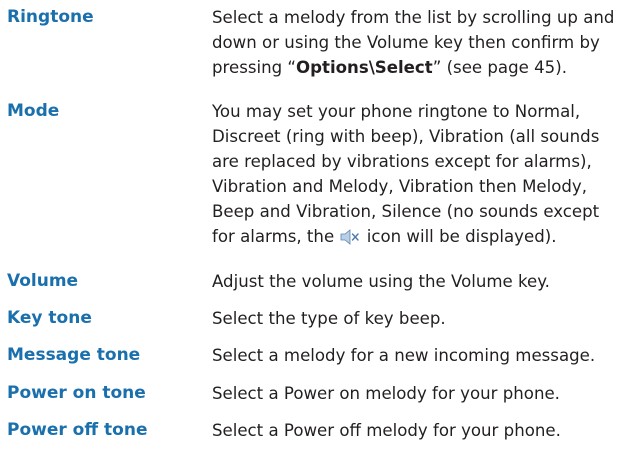 The image size is (644, 451). What do you see at coordinates (381, 281) in the screenshot?
I see `desc-line: Adjust the volume using the Volume key.` at bounding box center [381, 281].